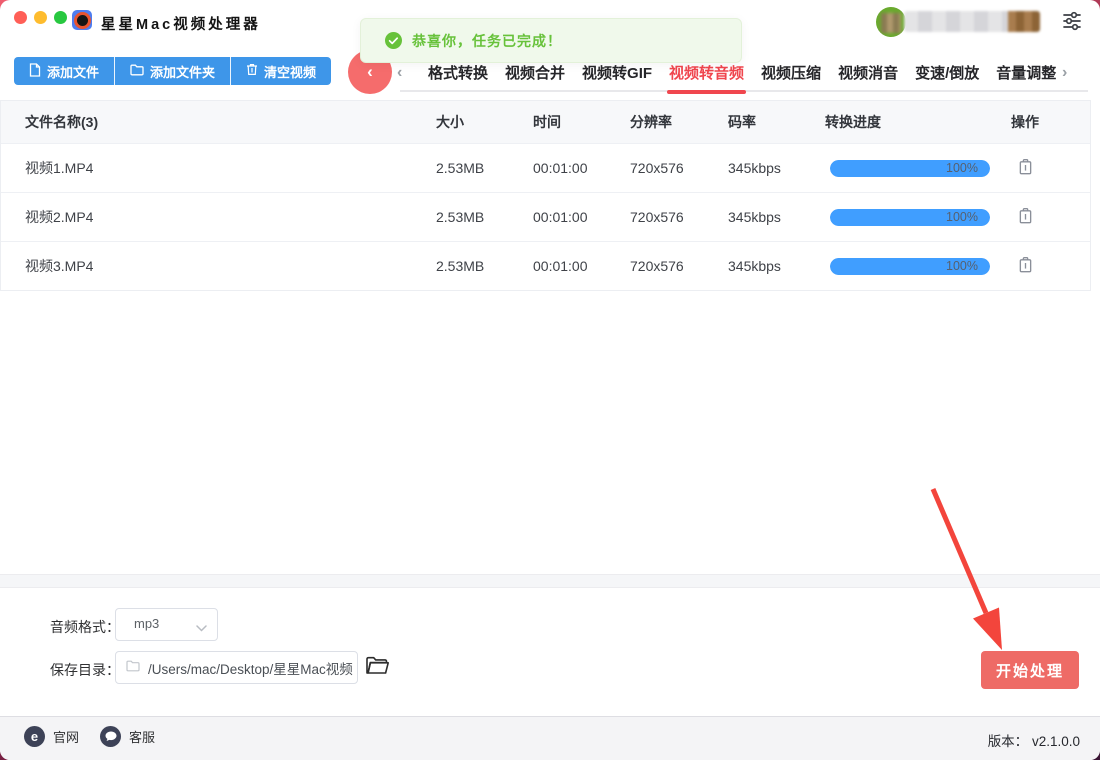 The height and width of the screenshot is (760, 1100). Describe the element at coordinates (617, 77) in the screenshot. I see `tab-video-to-gif: 视频转GIF` at that location.